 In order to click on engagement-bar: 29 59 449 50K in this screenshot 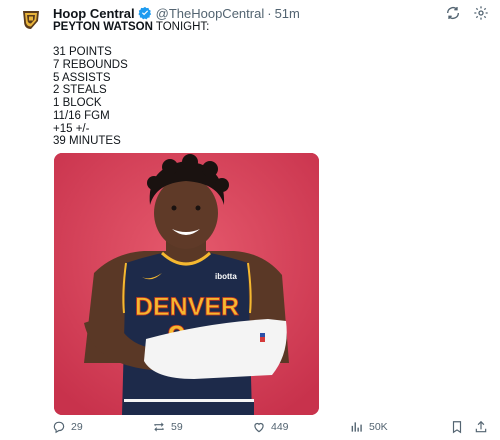, I will do `click(272, 429)`.